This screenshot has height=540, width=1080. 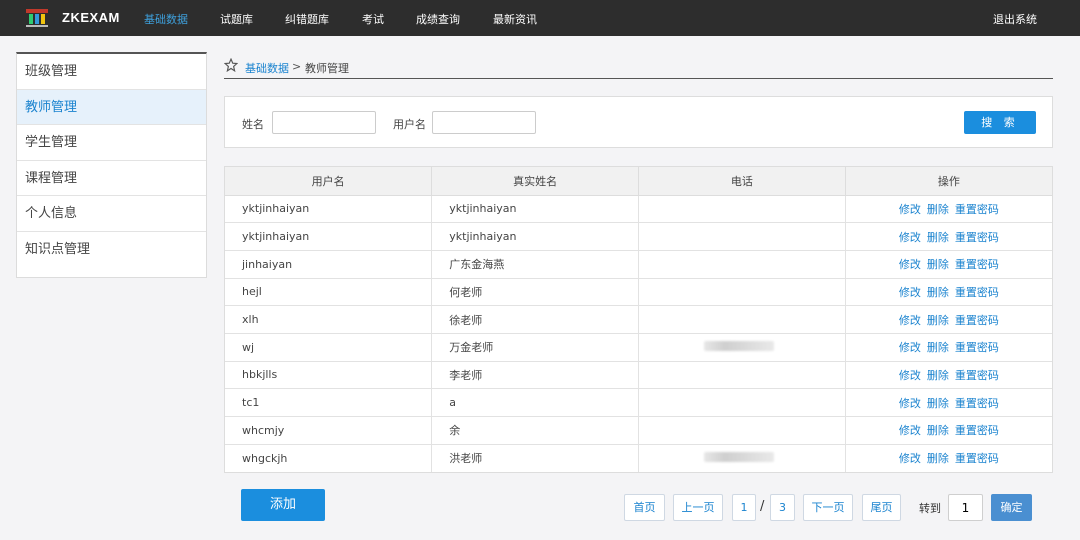 I want to click on cell-username: wj, so click(x=329, y=347).